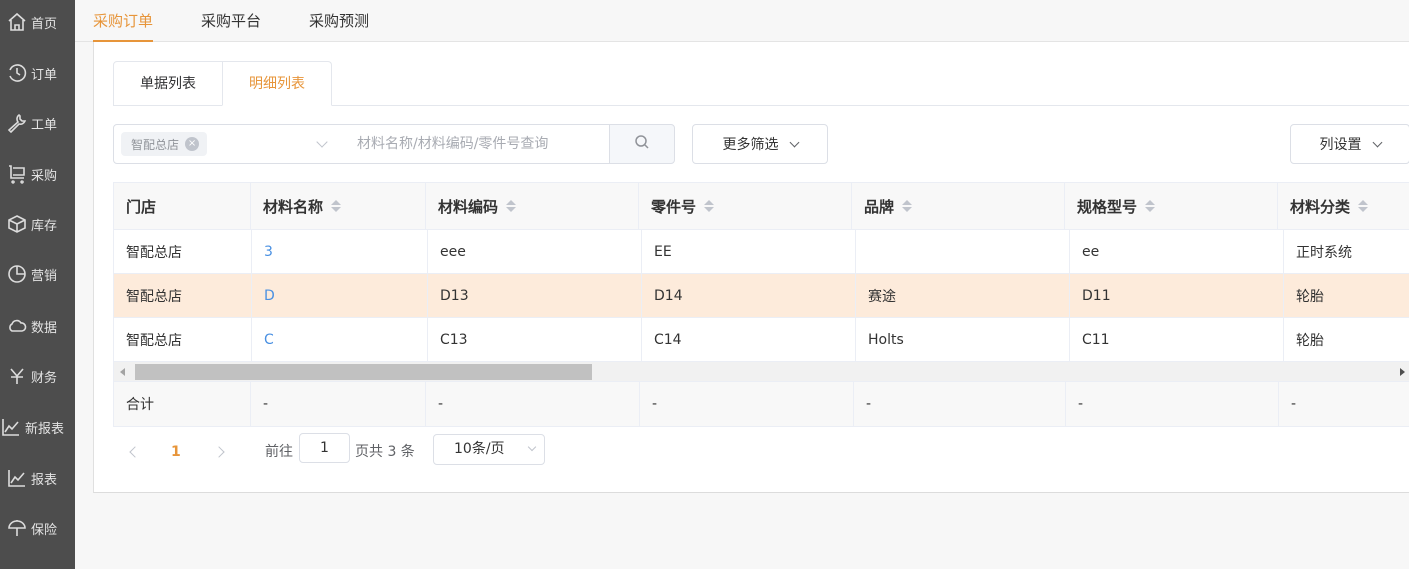 This screenshot has height=569, width=1409. Describe the element at coordinates (123, 26) in the screenshot. I see `tab-purchase-orders: 采购订单` at that location.